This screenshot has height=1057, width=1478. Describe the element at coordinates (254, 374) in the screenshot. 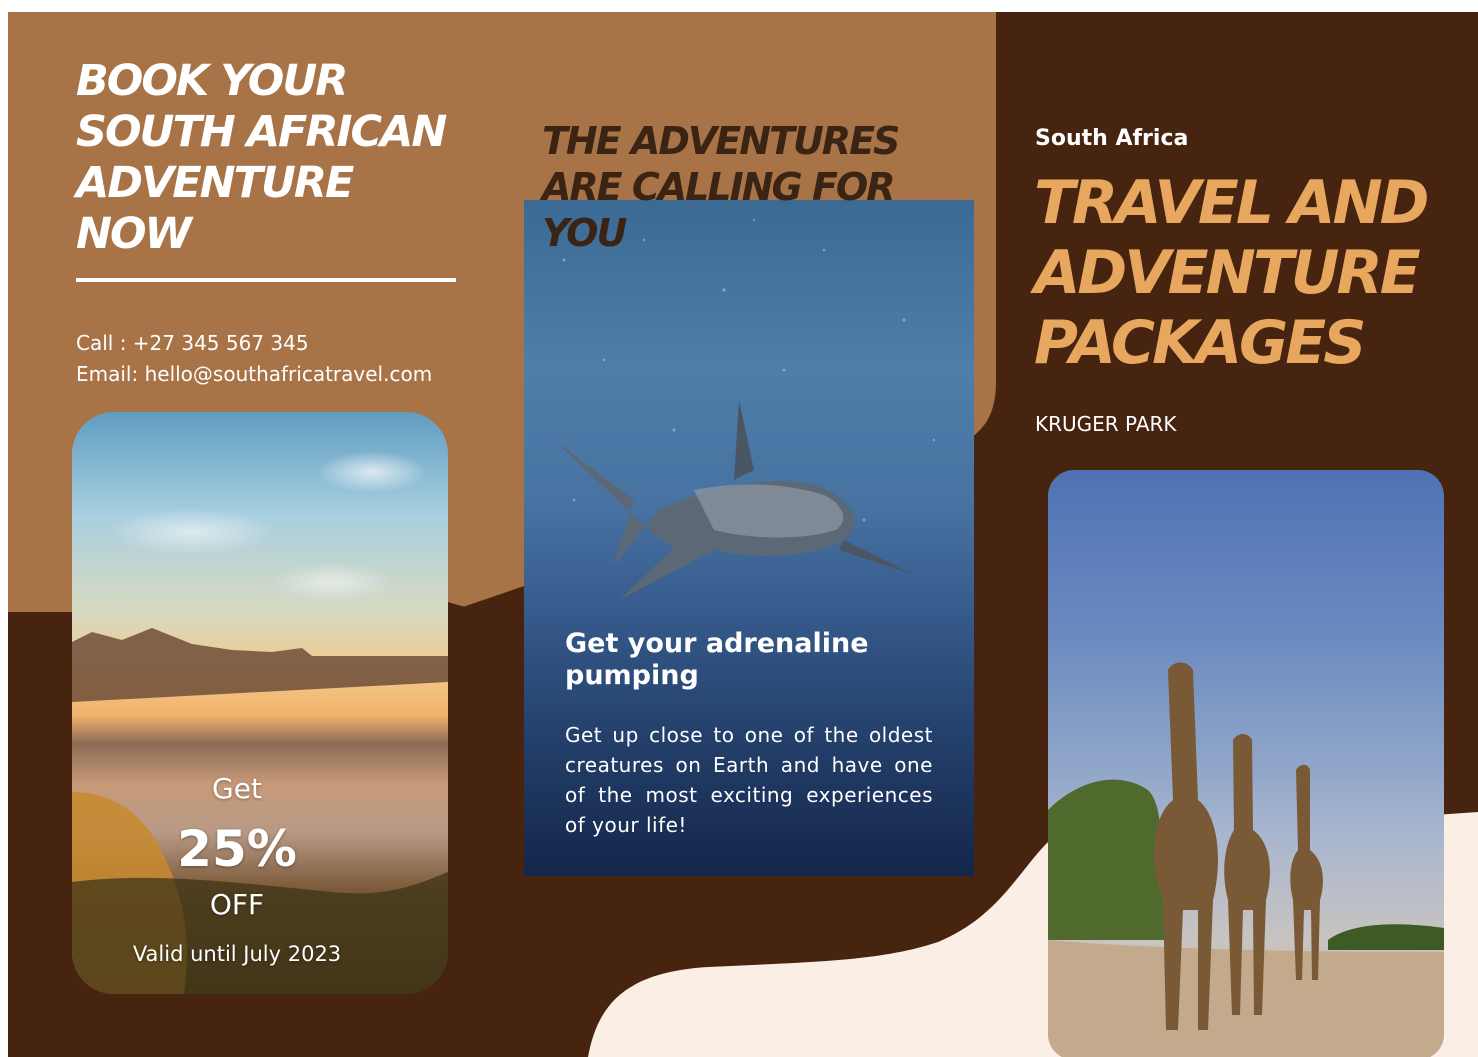

I see `contact-email: Email: hello@southafricatravel.com` at that location.